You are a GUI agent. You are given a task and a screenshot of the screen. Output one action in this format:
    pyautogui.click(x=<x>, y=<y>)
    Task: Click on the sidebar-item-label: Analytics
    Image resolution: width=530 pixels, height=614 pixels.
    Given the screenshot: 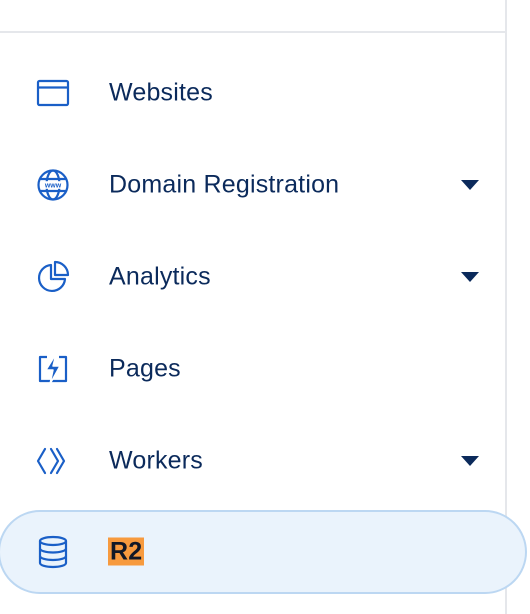 What is the action you would take?
    pyautogui.click(x=160, y=276)
    